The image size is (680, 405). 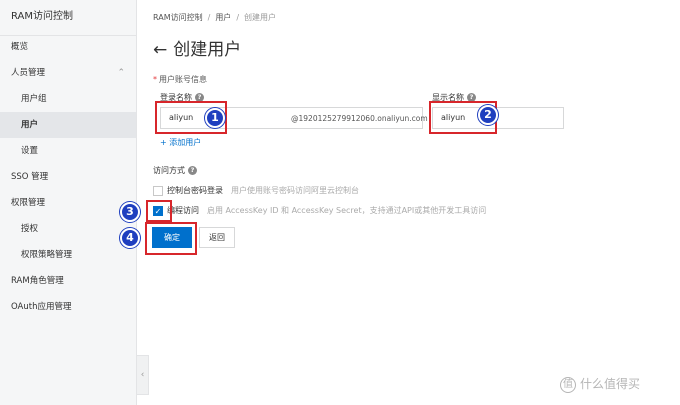 What do you see at coordinates (30, 229) in the screenshot?
I see `sidebar-item-label: 授权` at bounding box center [30, 229].